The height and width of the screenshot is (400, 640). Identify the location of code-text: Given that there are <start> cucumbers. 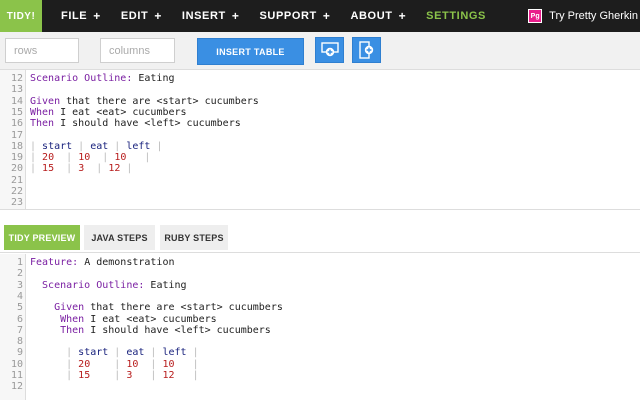
(156, 307).